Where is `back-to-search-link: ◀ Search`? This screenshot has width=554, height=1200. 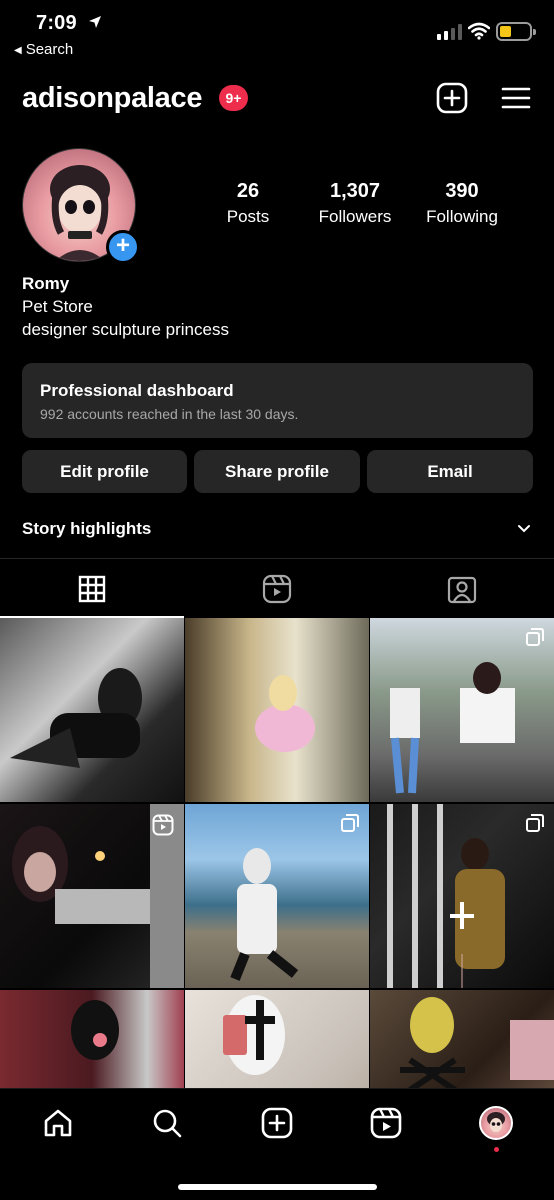 back-to-search-link: ◀ Search is located at coordinates (43, 49).